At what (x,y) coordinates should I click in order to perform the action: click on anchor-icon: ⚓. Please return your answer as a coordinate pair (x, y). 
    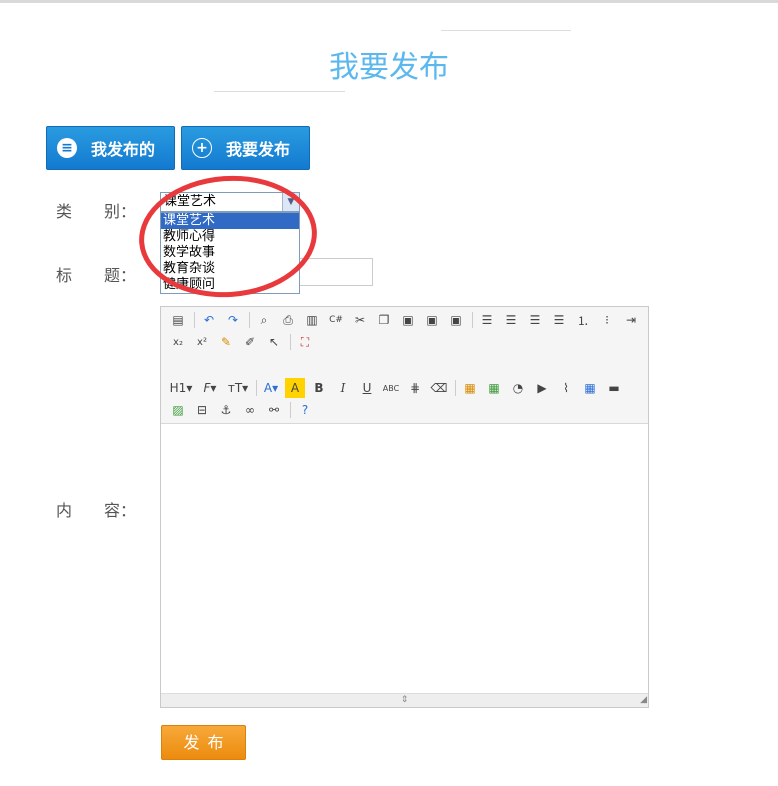
    Looking at the image, I should click on (226, 410).